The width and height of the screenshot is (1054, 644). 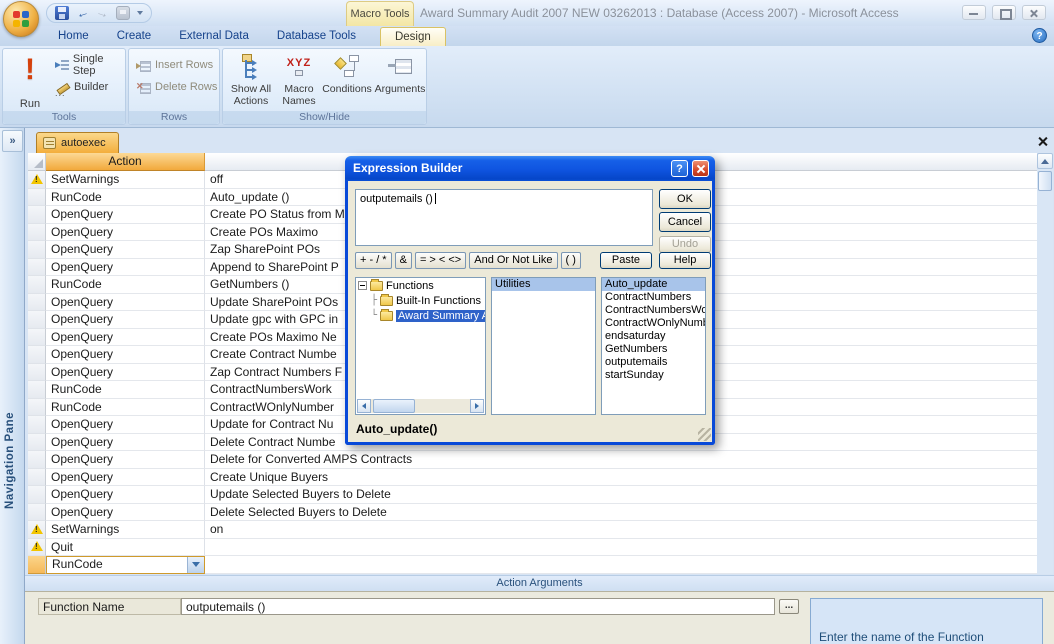 I want to click on dialog-title-bar: Expression Builder, so click(x=530, y=168).